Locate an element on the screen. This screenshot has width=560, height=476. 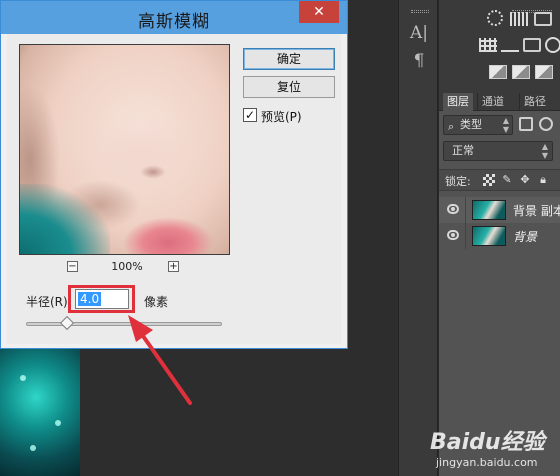
balance-icon is located at coordinates (510, 45).